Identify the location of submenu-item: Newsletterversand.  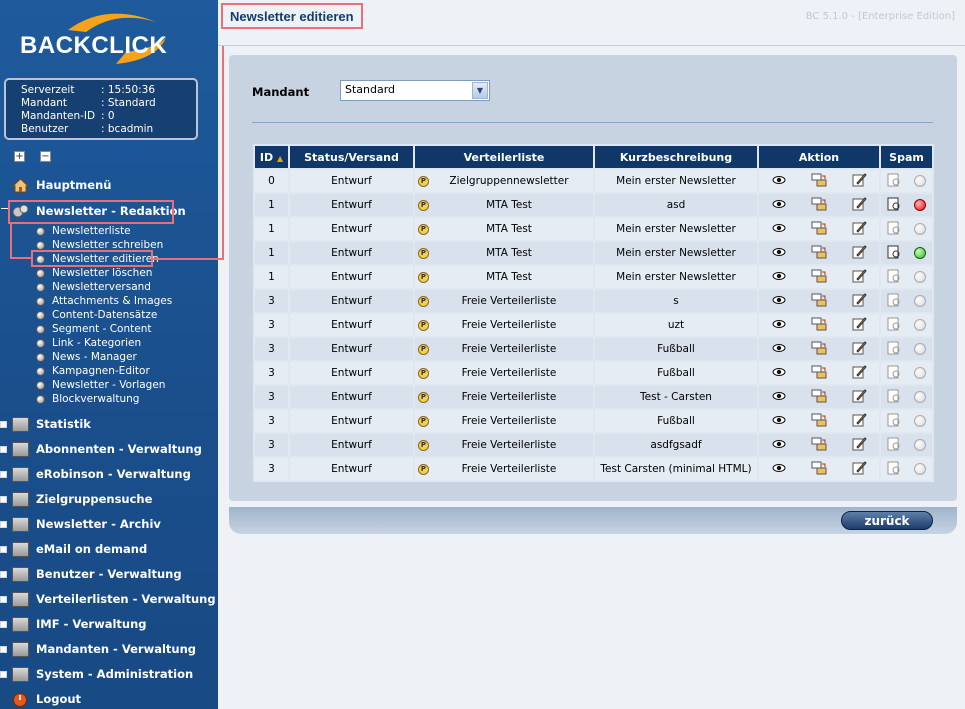
(104, 287).